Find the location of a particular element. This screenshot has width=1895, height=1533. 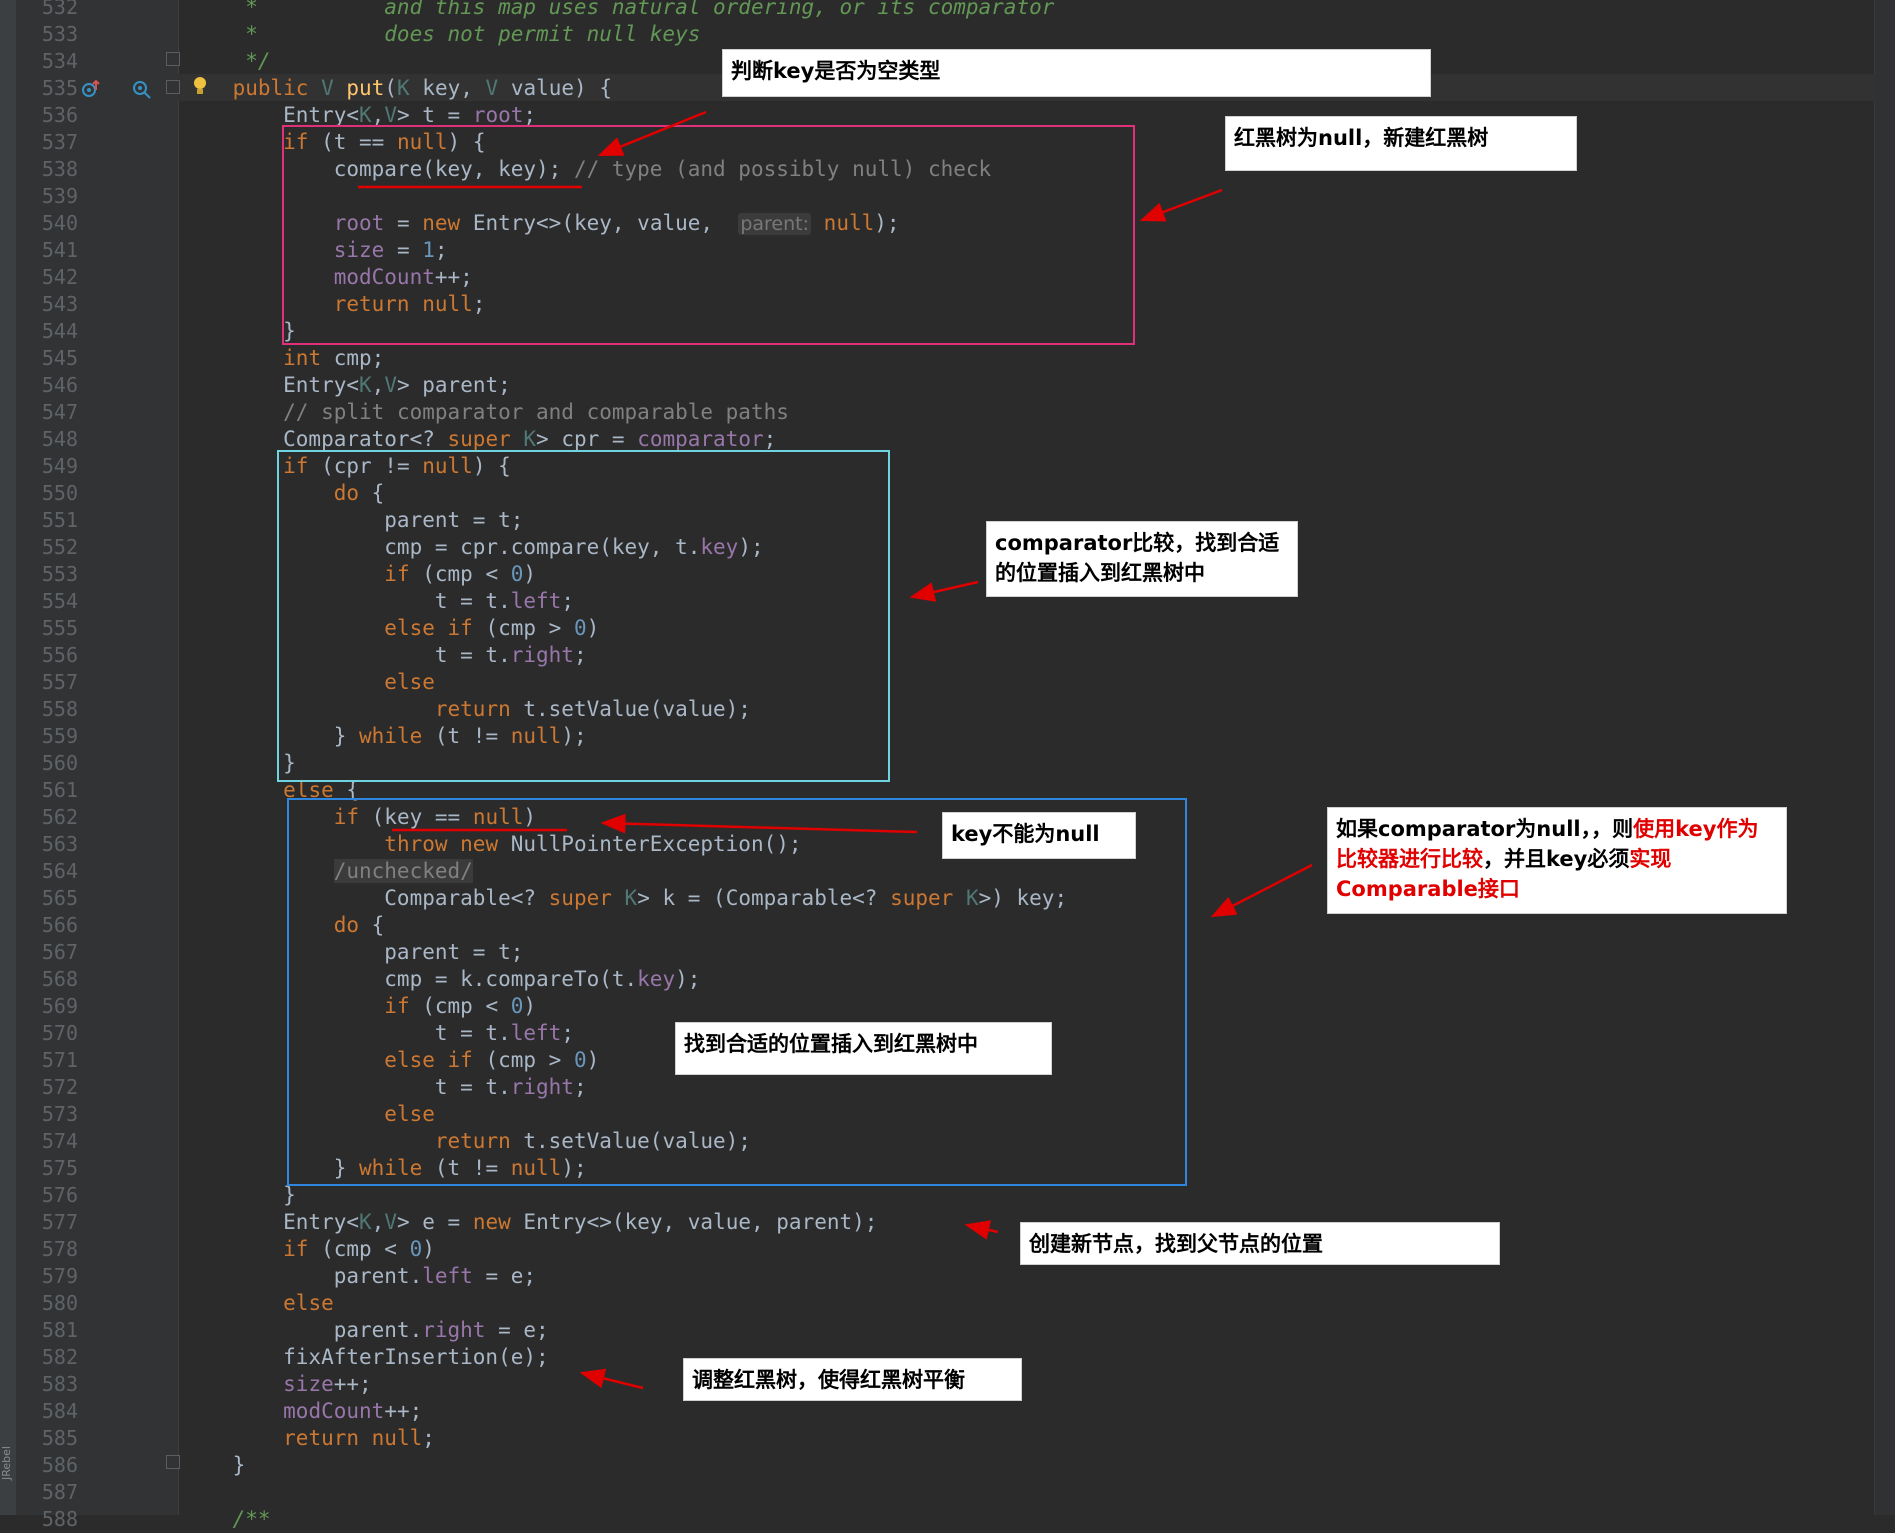

callout-create-tree: 红黑树为null，新建红黑树 is located at coordinates (1401, 143).